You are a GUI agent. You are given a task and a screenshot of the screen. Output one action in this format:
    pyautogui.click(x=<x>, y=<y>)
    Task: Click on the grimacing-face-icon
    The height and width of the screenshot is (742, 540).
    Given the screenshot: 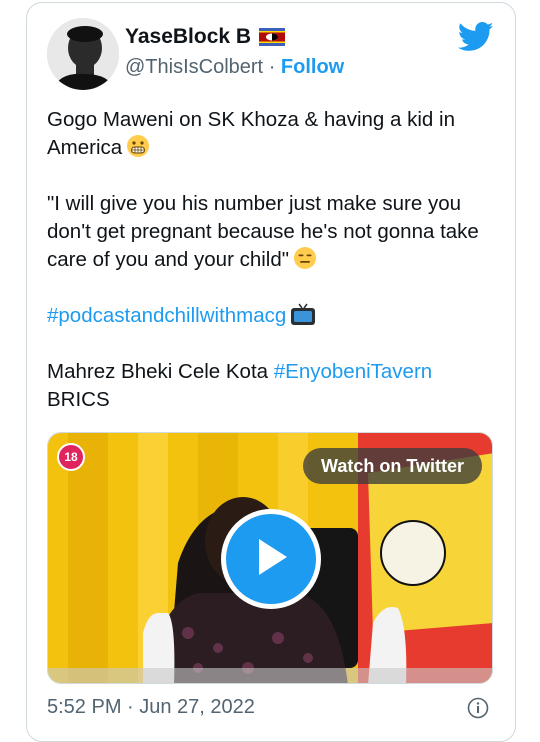 What is the action you would take?
    pyautogui.click(x=138, y=146)
    